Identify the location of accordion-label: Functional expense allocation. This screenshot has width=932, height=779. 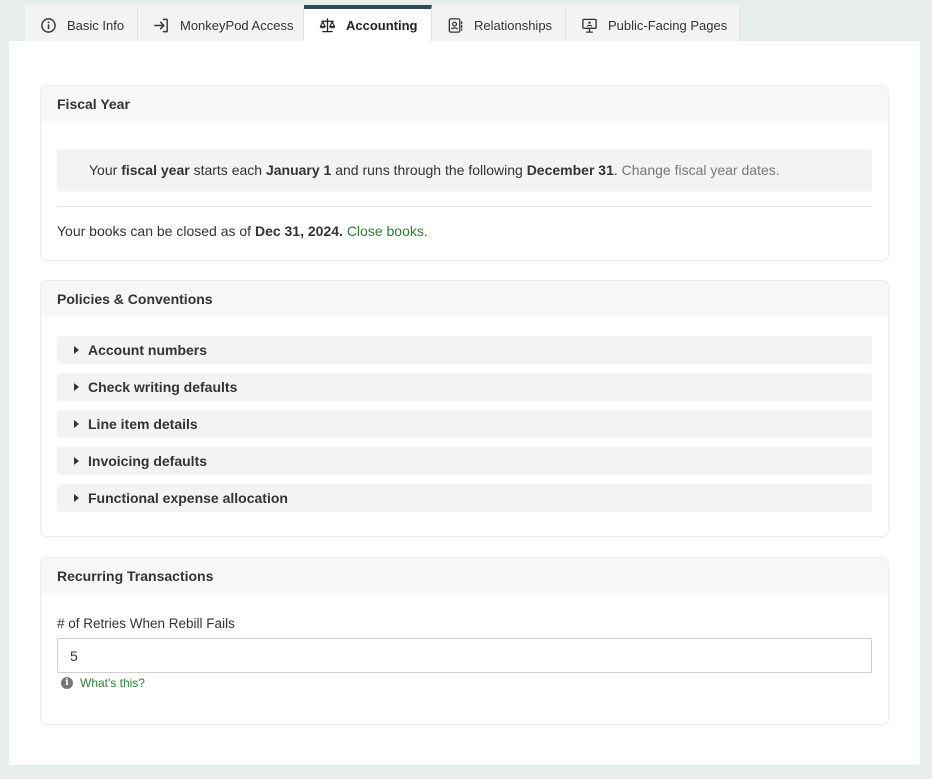
(188, 498).